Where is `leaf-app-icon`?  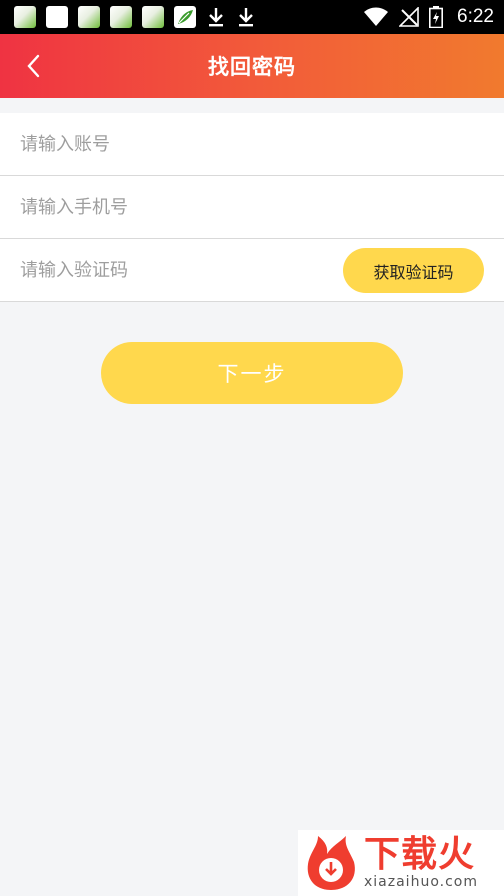 leaf-app-icon is located at coordinates (185, 17).